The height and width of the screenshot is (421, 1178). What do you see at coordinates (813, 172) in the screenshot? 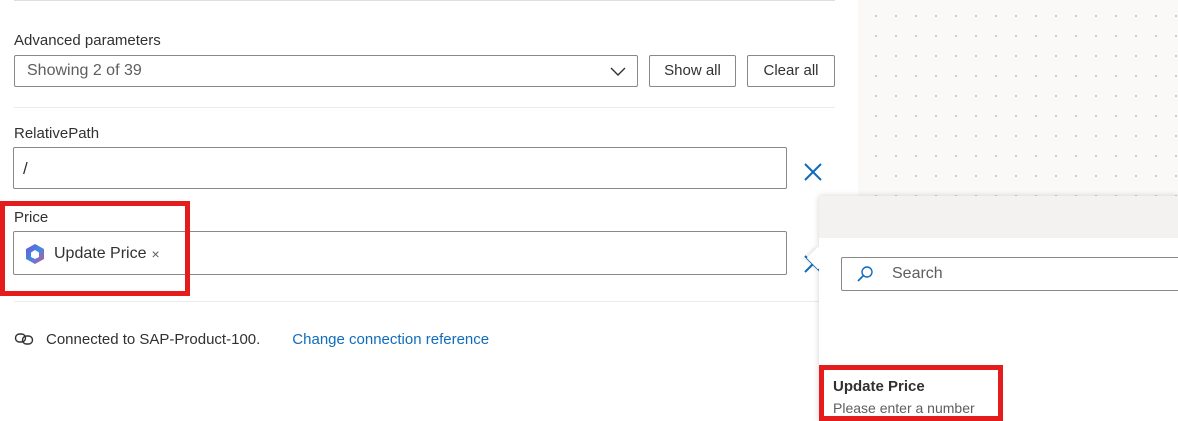
I see `close-icon` at bounding box center [813, 172].